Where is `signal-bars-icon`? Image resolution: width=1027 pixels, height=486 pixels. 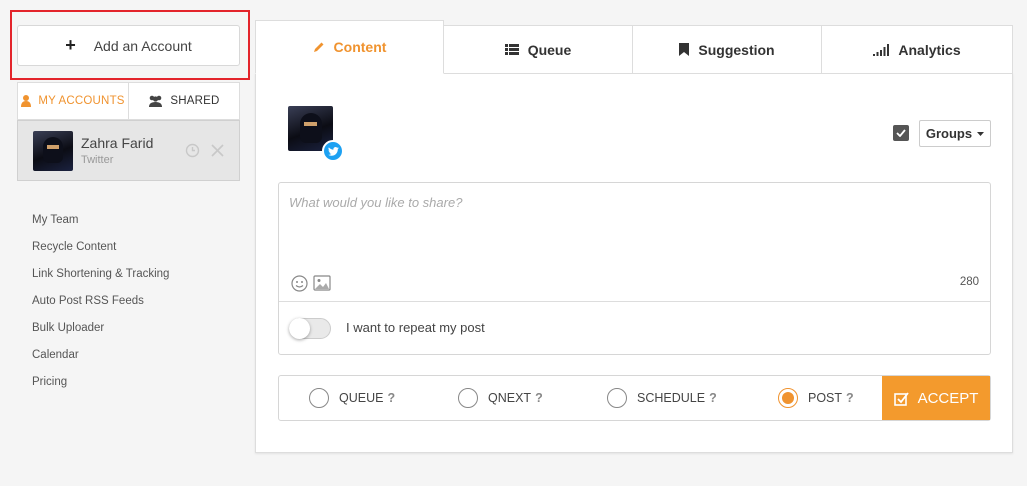 signal-bars-icon is located at coordinates (881, 49).